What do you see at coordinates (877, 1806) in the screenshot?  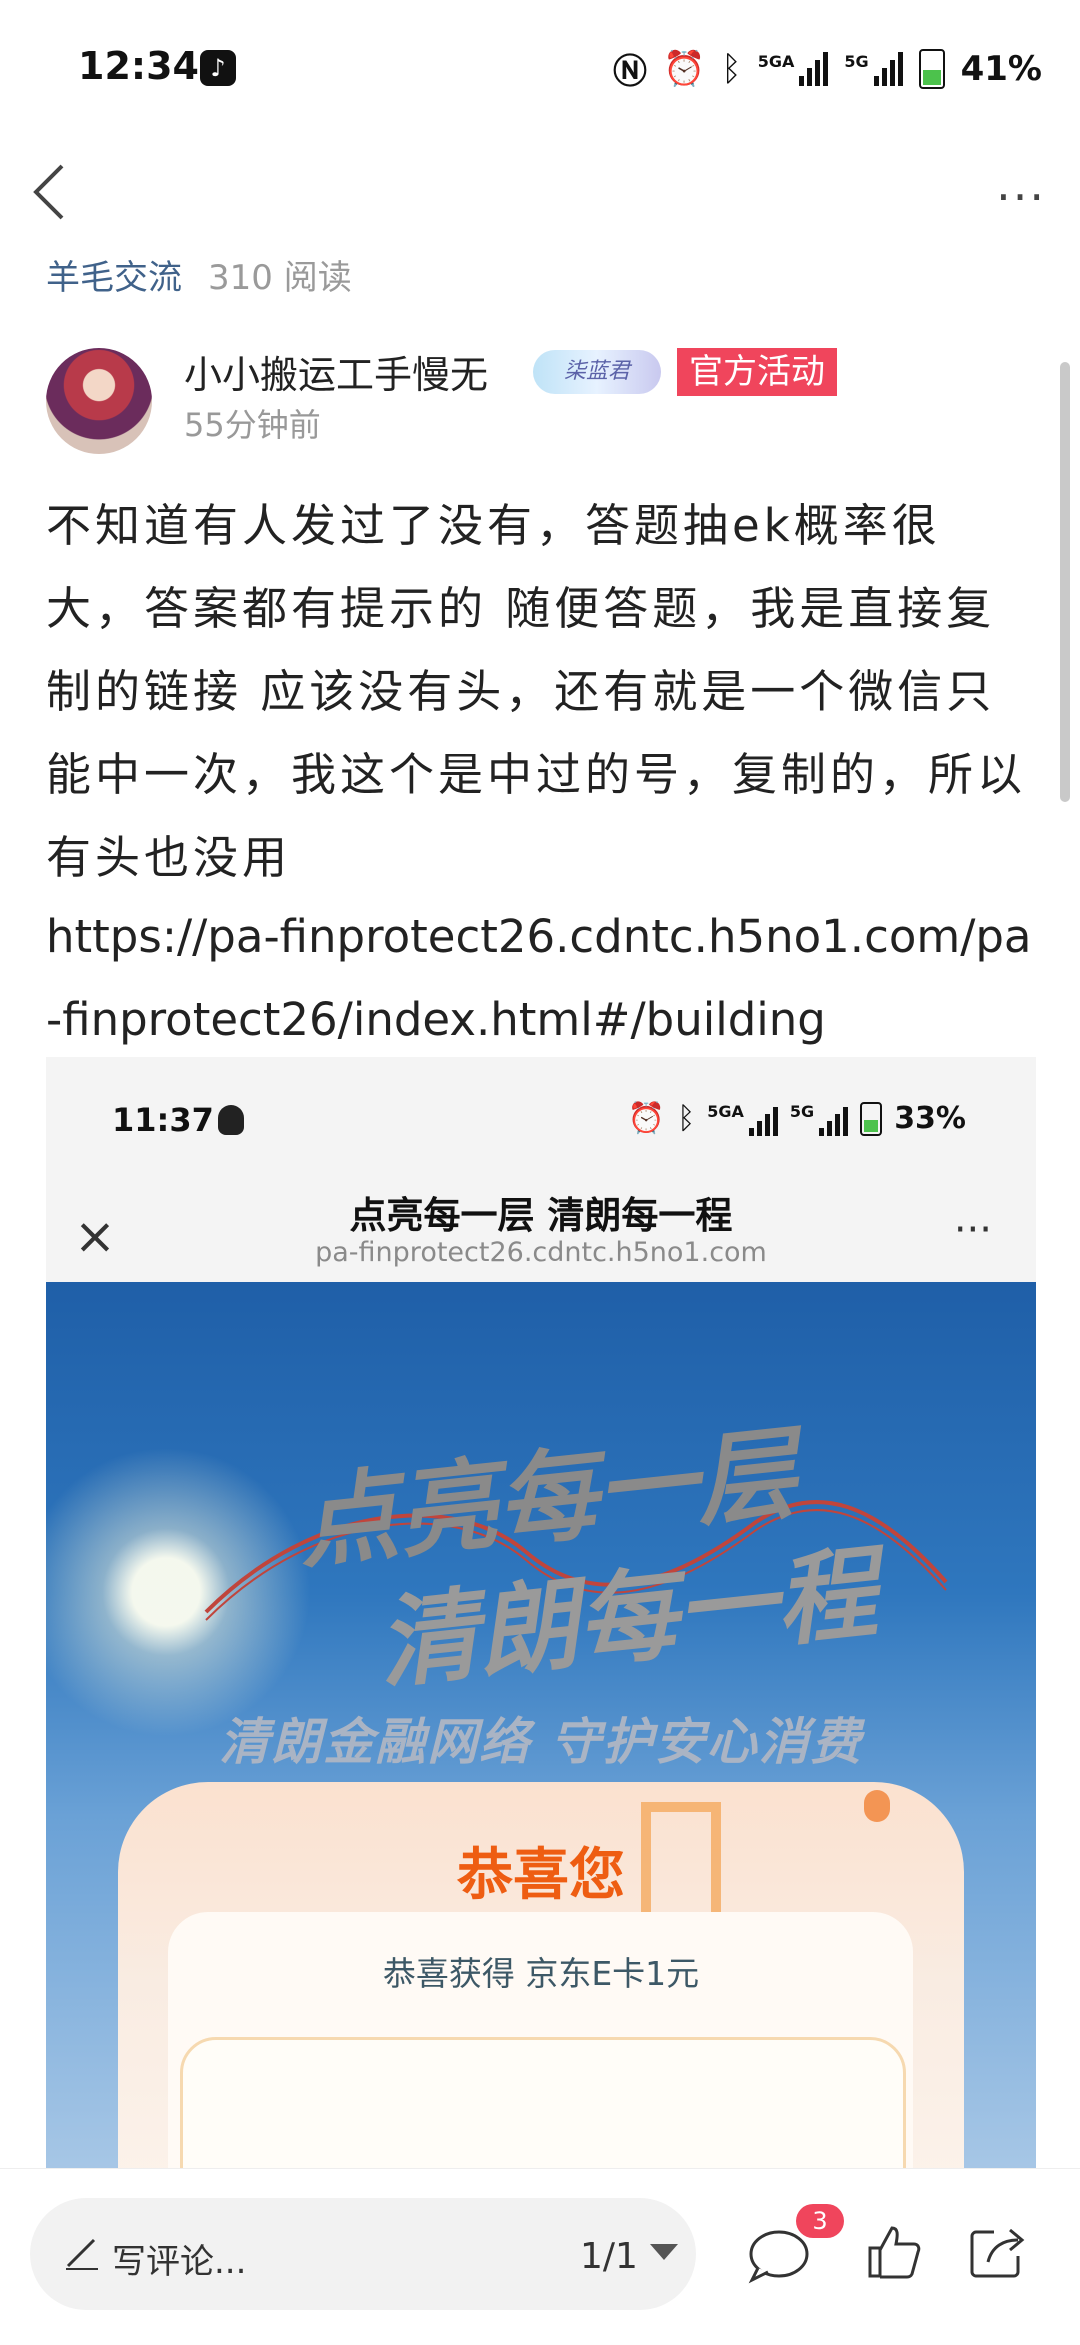 I see `balloon-icon` at bounding box center [877, 1806].